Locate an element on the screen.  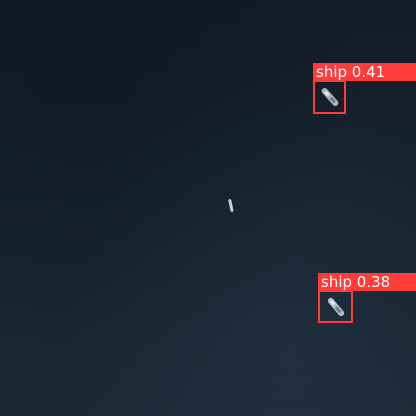
detection-label: ship 0.38 is located at coordinates (367, 282).